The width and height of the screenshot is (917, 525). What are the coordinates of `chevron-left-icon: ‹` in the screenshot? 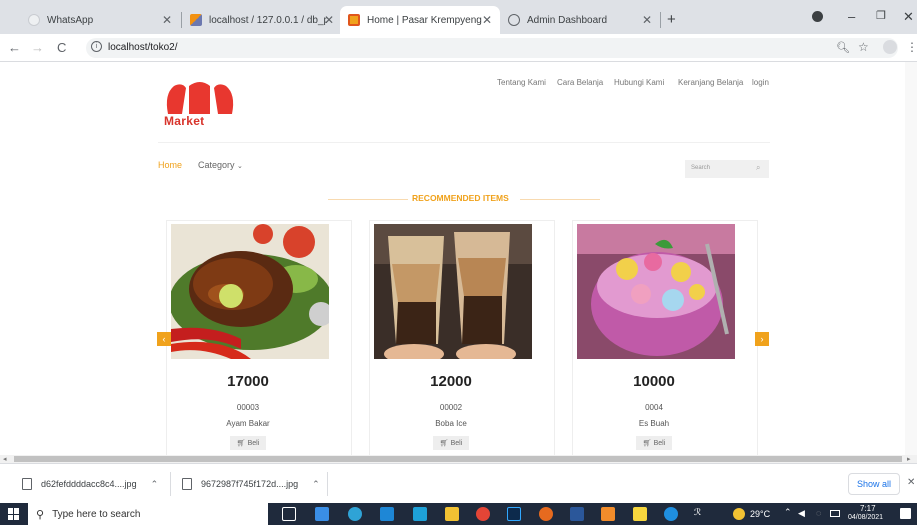 It's located at (164, 339).